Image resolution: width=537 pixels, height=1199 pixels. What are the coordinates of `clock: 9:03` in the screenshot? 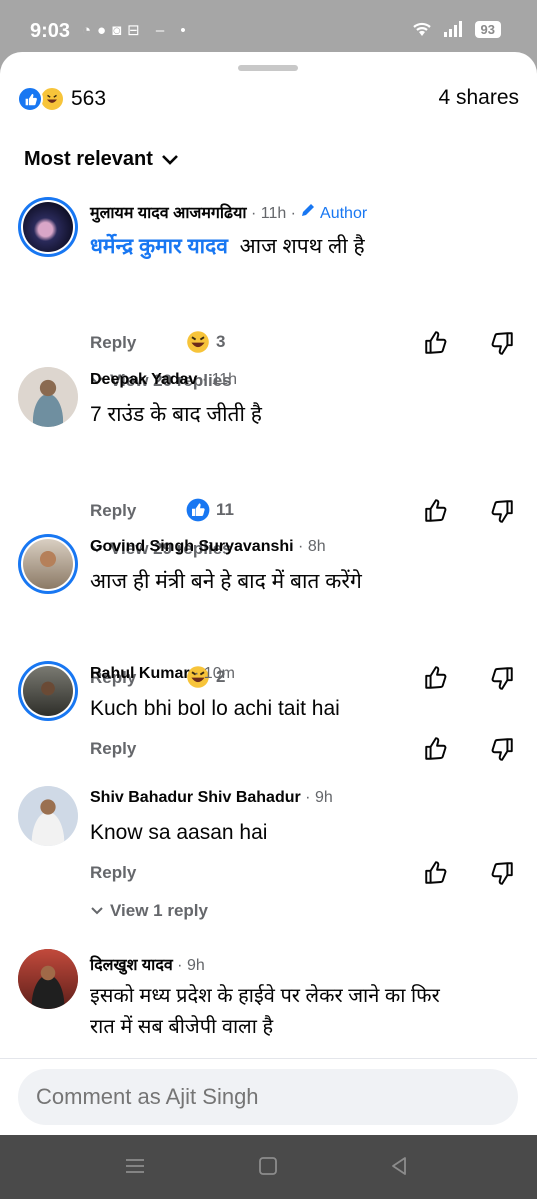 It's located at (50, 31).